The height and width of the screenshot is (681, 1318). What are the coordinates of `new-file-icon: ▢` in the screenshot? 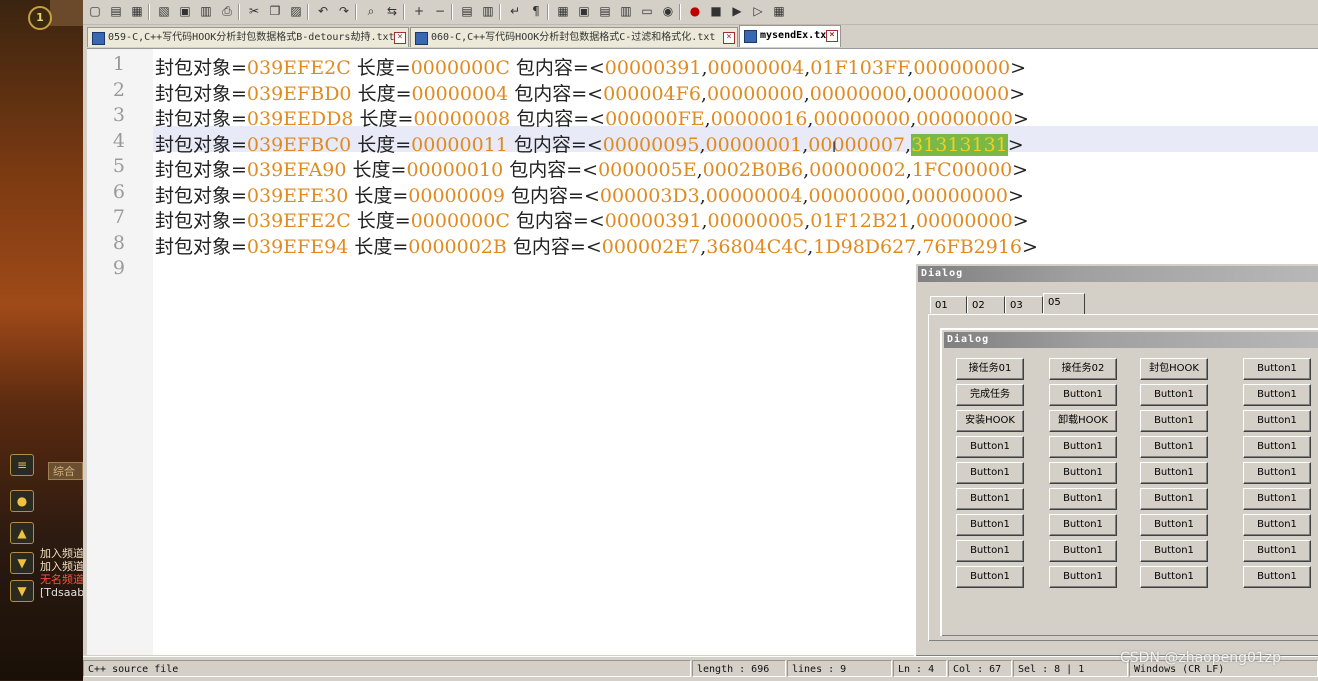 It's located at (95, 11).